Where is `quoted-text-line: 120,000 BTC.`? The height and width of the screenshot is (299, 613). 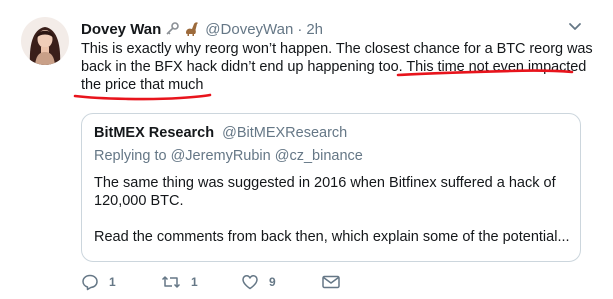
quoted-text-line: 120,000 BTC. is located at coordinates (139, 201).